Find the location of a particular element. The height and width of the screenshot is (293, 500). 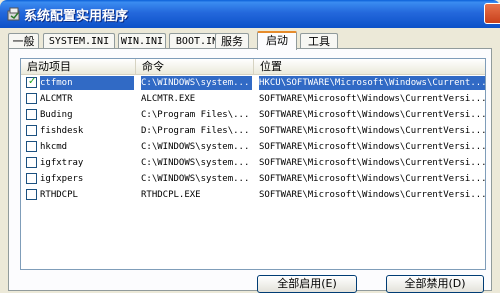

tab-general: 一般 is located at coordinates (23, 41).